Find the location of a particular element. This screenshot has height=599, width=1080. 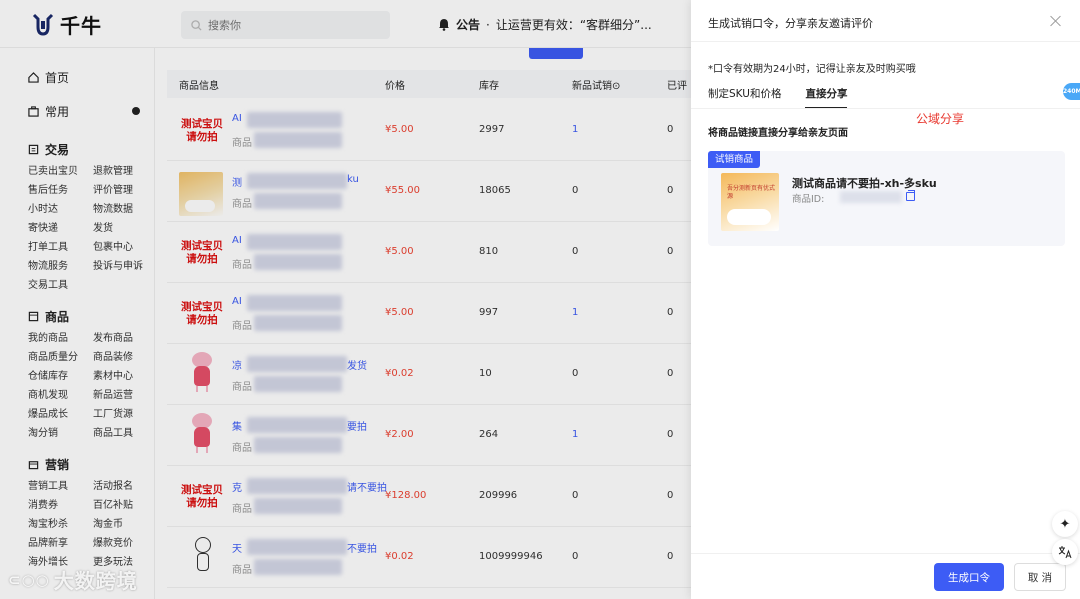

drawer-tabs: 制定SKU和价格 直接分享 is located at coordinates (789, 97).